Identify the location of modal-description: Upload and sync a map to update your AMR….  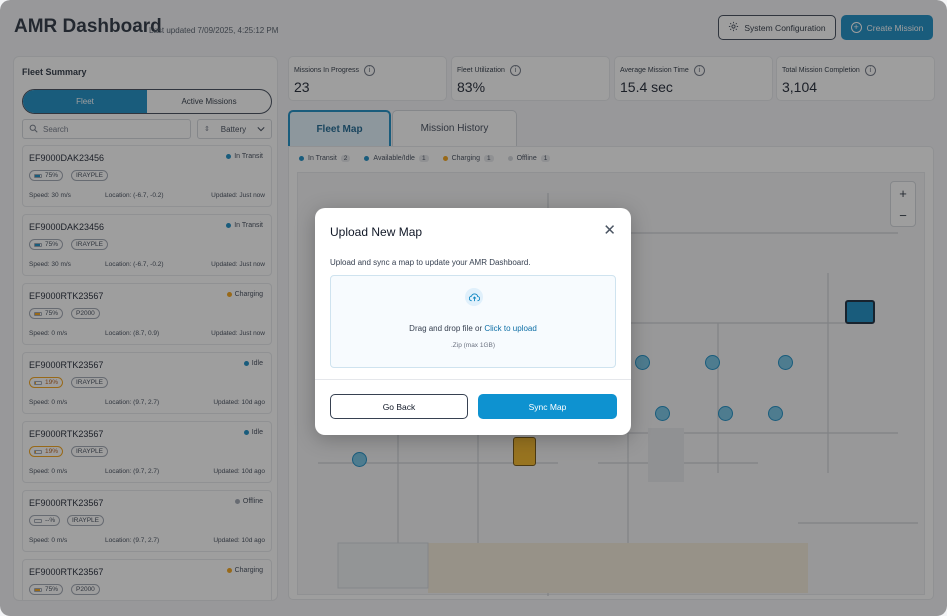
(430, 262).